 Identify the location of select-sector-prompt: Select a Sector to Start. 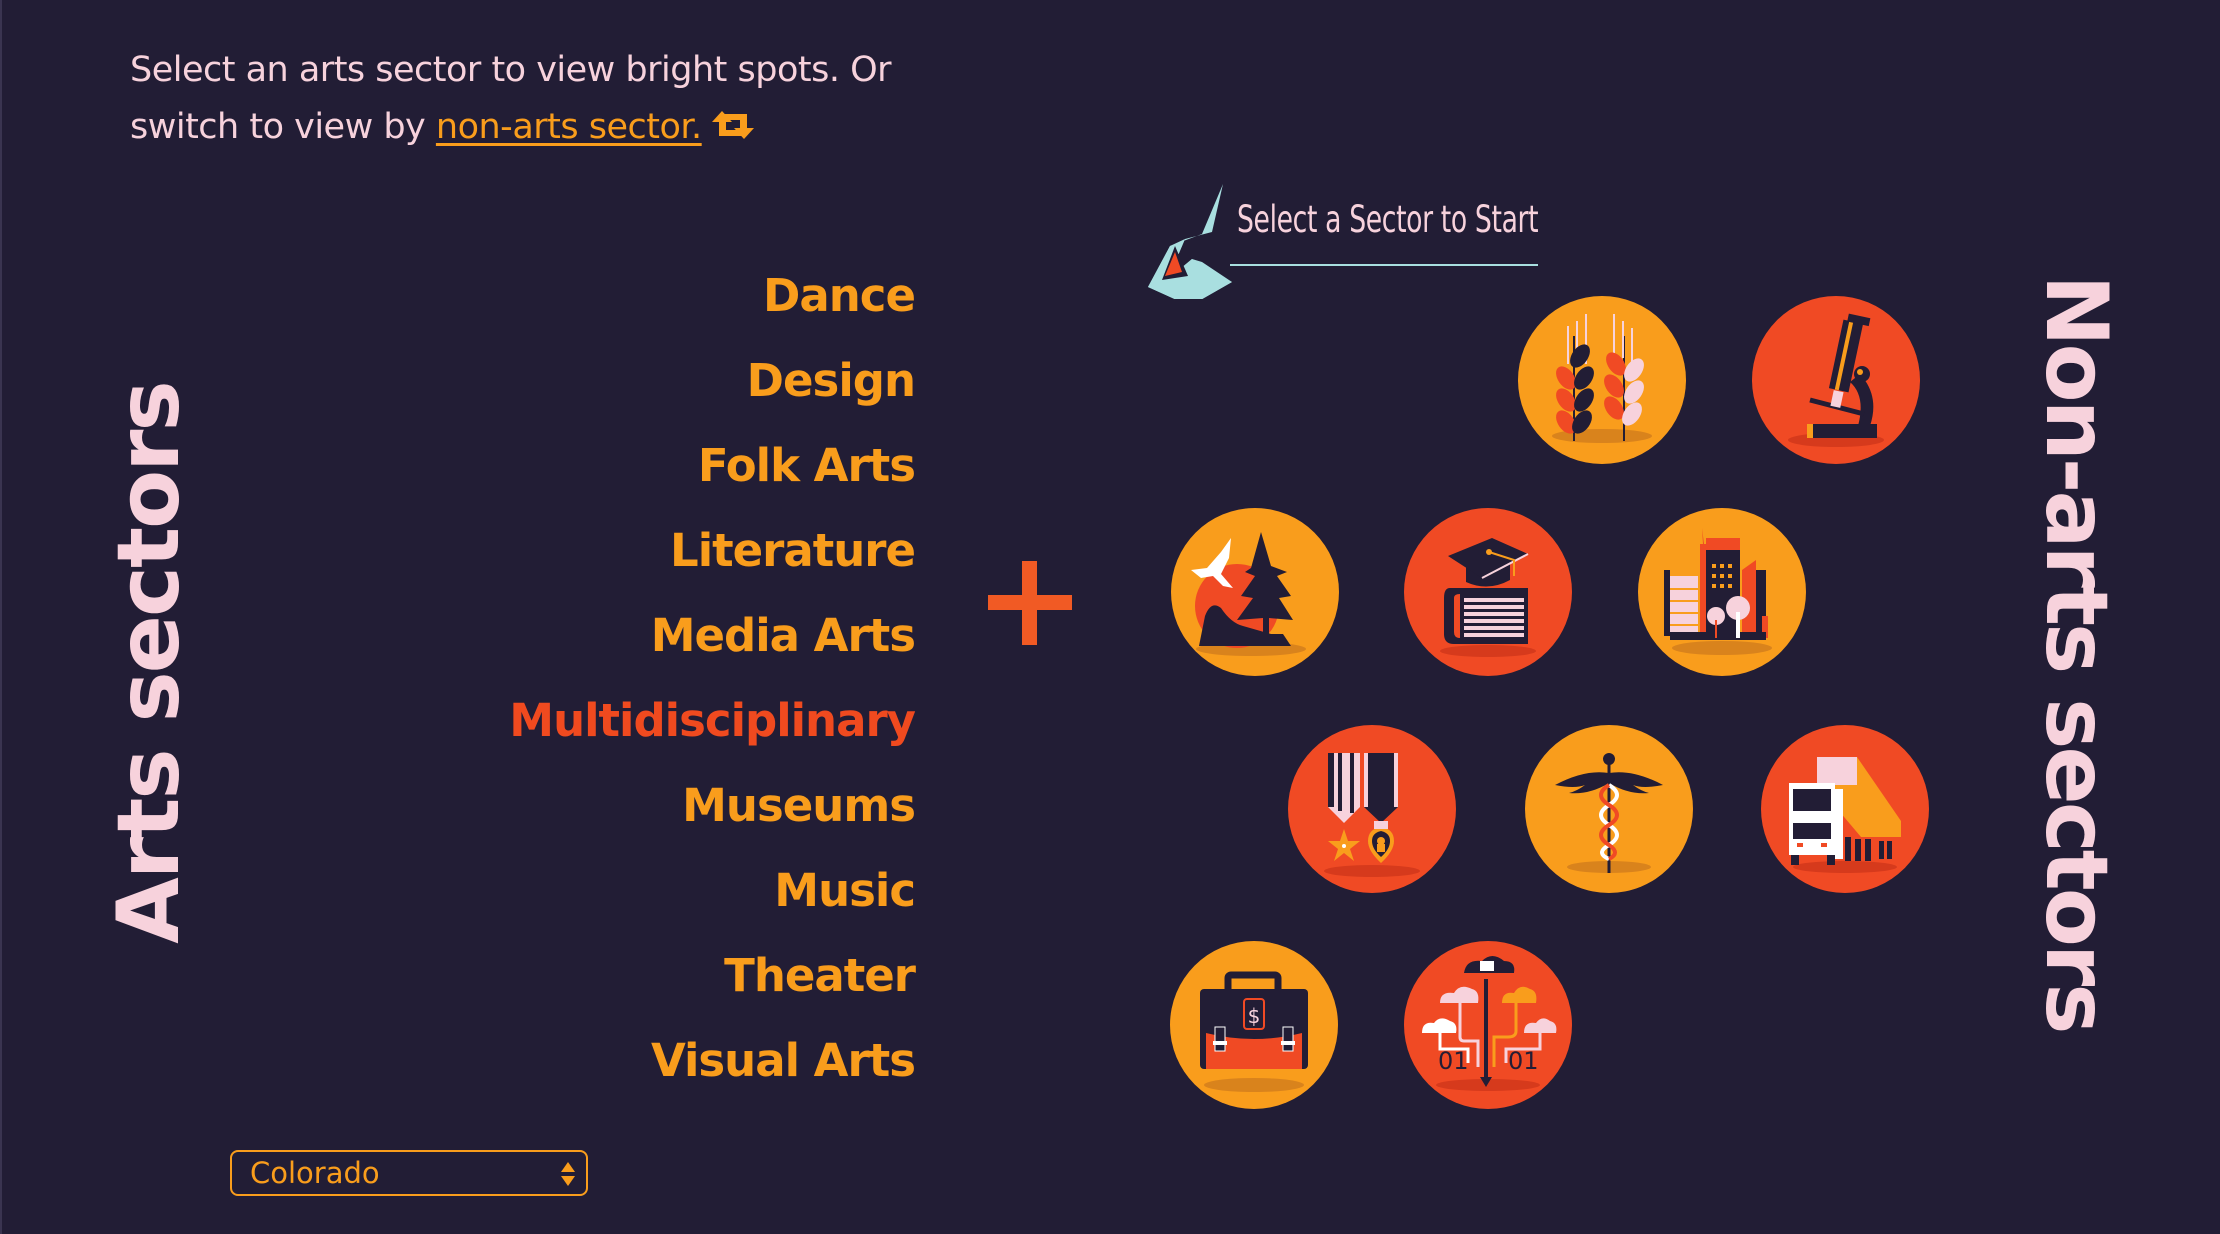
(1388, 219).